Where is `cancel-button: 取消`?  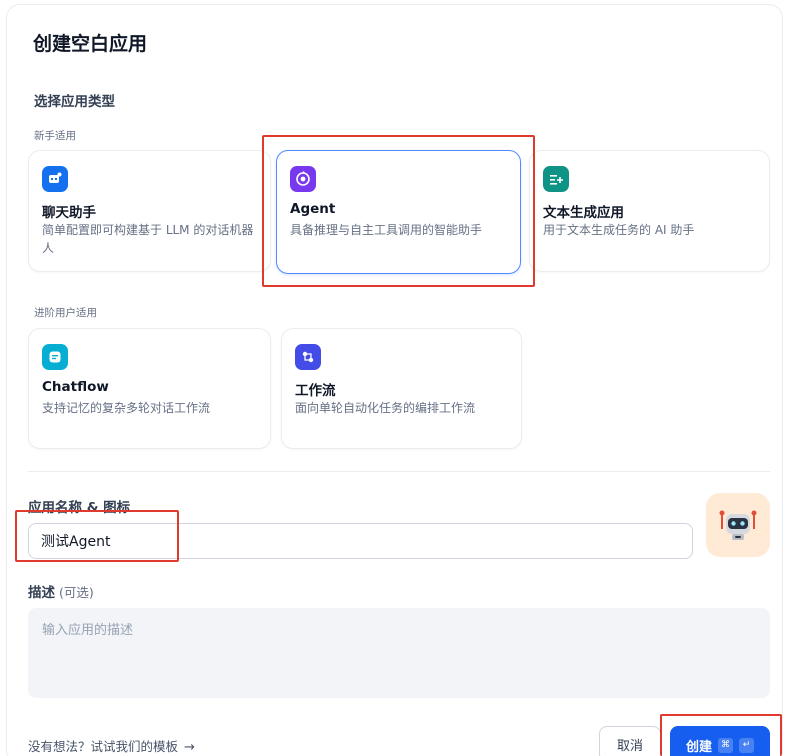 cancel-button: 取消 is located at coordinates (630, 741).